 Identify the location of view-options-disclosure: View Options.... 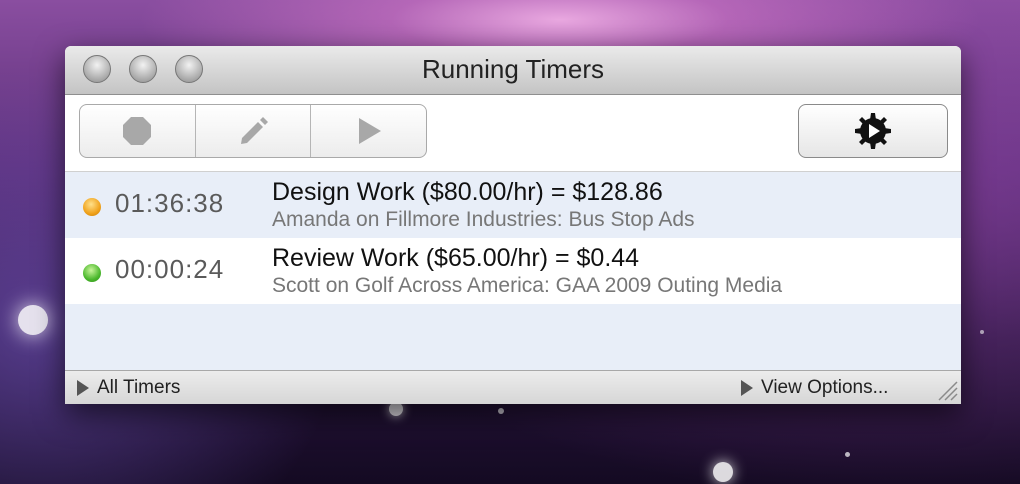
(814, 388).